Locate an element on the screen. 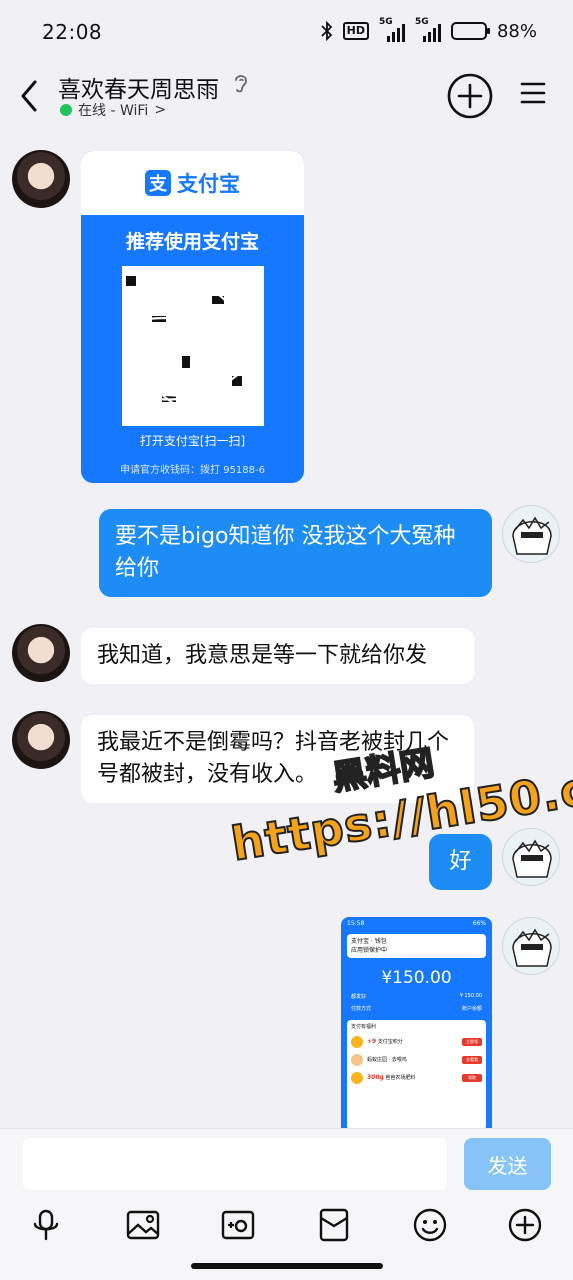 The height and width of the screenshot is (1280, 573). image-icon is located at coordinates (143, 1225).